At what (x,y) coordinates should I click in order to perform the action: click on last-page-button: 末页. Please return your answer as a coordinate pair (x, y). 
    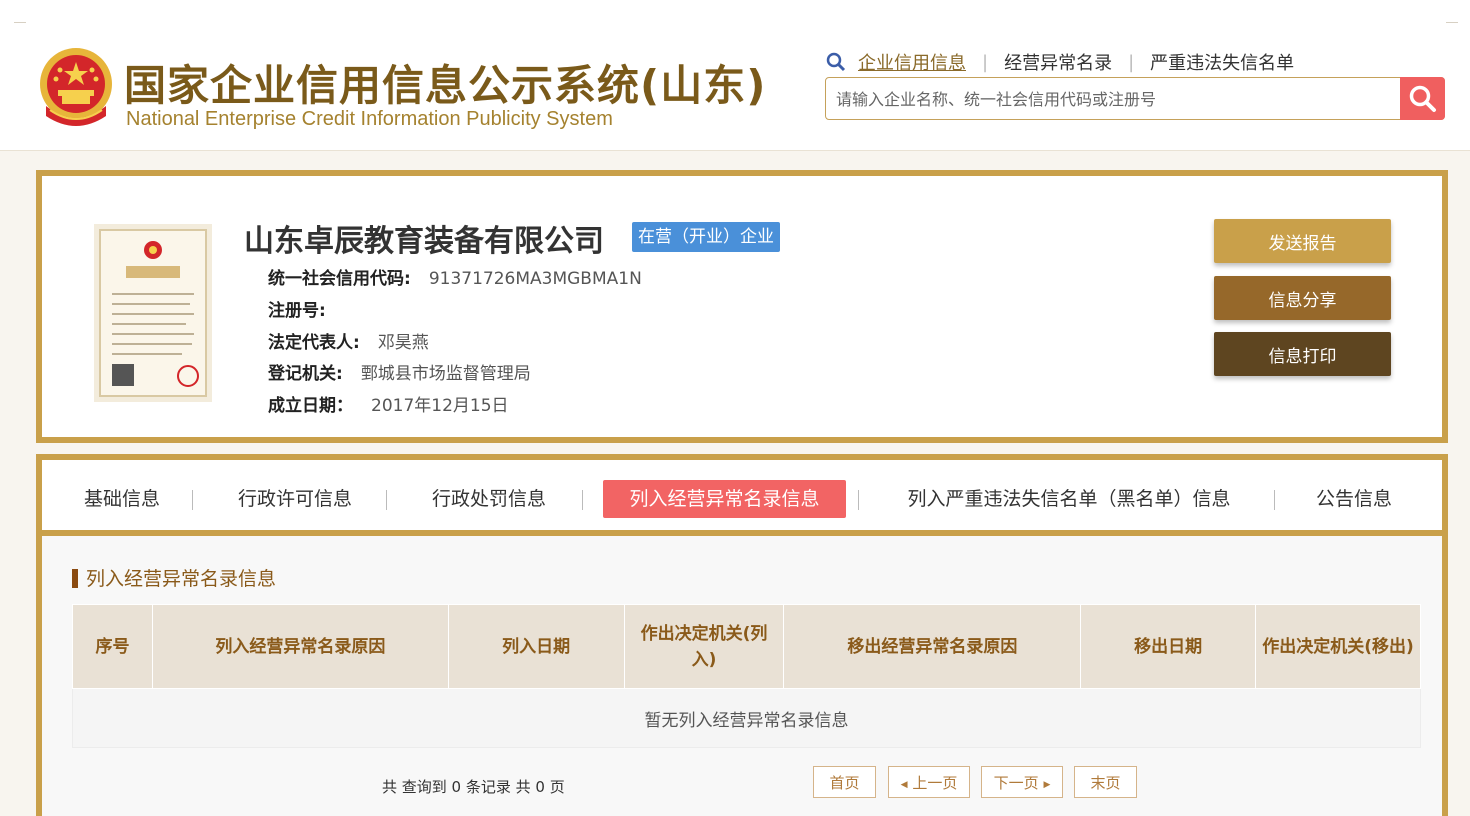
    Looking at the image, I should click on (1105, 782).